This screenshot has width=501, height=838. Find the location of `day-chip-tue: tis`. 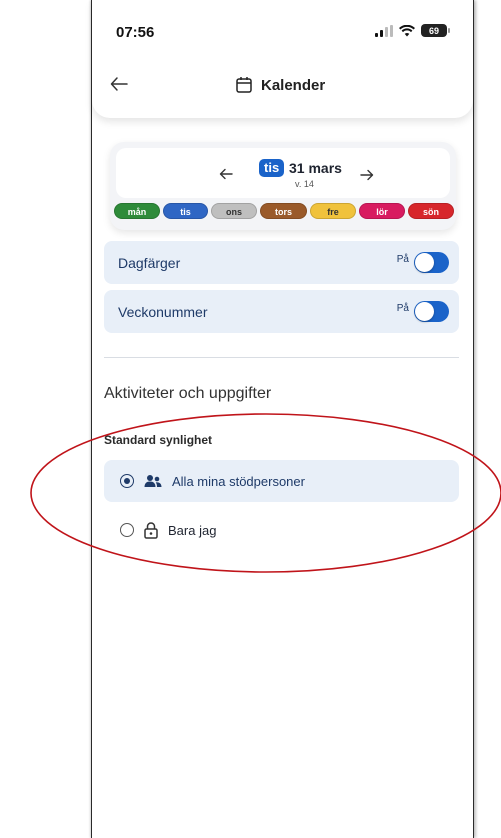

day-chip-tue: tis is located at coordinates (185, 211).